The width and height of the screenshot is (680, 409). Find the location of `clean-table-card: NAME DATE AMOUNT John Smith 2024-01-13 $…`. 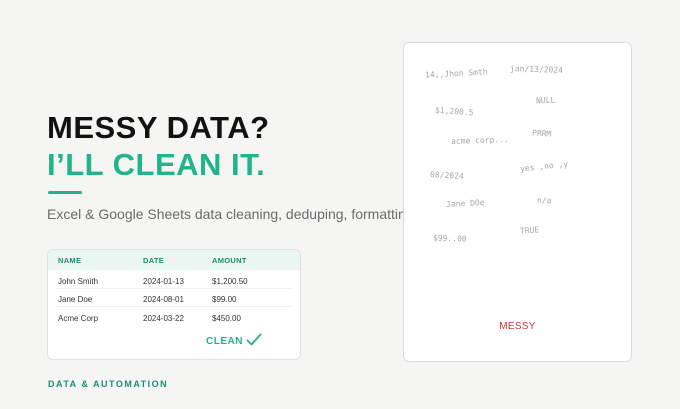

clean-table-card: NAME DATE AMOUNT John Smith 2024-01-13 $… is located at coordinates (174, 304).